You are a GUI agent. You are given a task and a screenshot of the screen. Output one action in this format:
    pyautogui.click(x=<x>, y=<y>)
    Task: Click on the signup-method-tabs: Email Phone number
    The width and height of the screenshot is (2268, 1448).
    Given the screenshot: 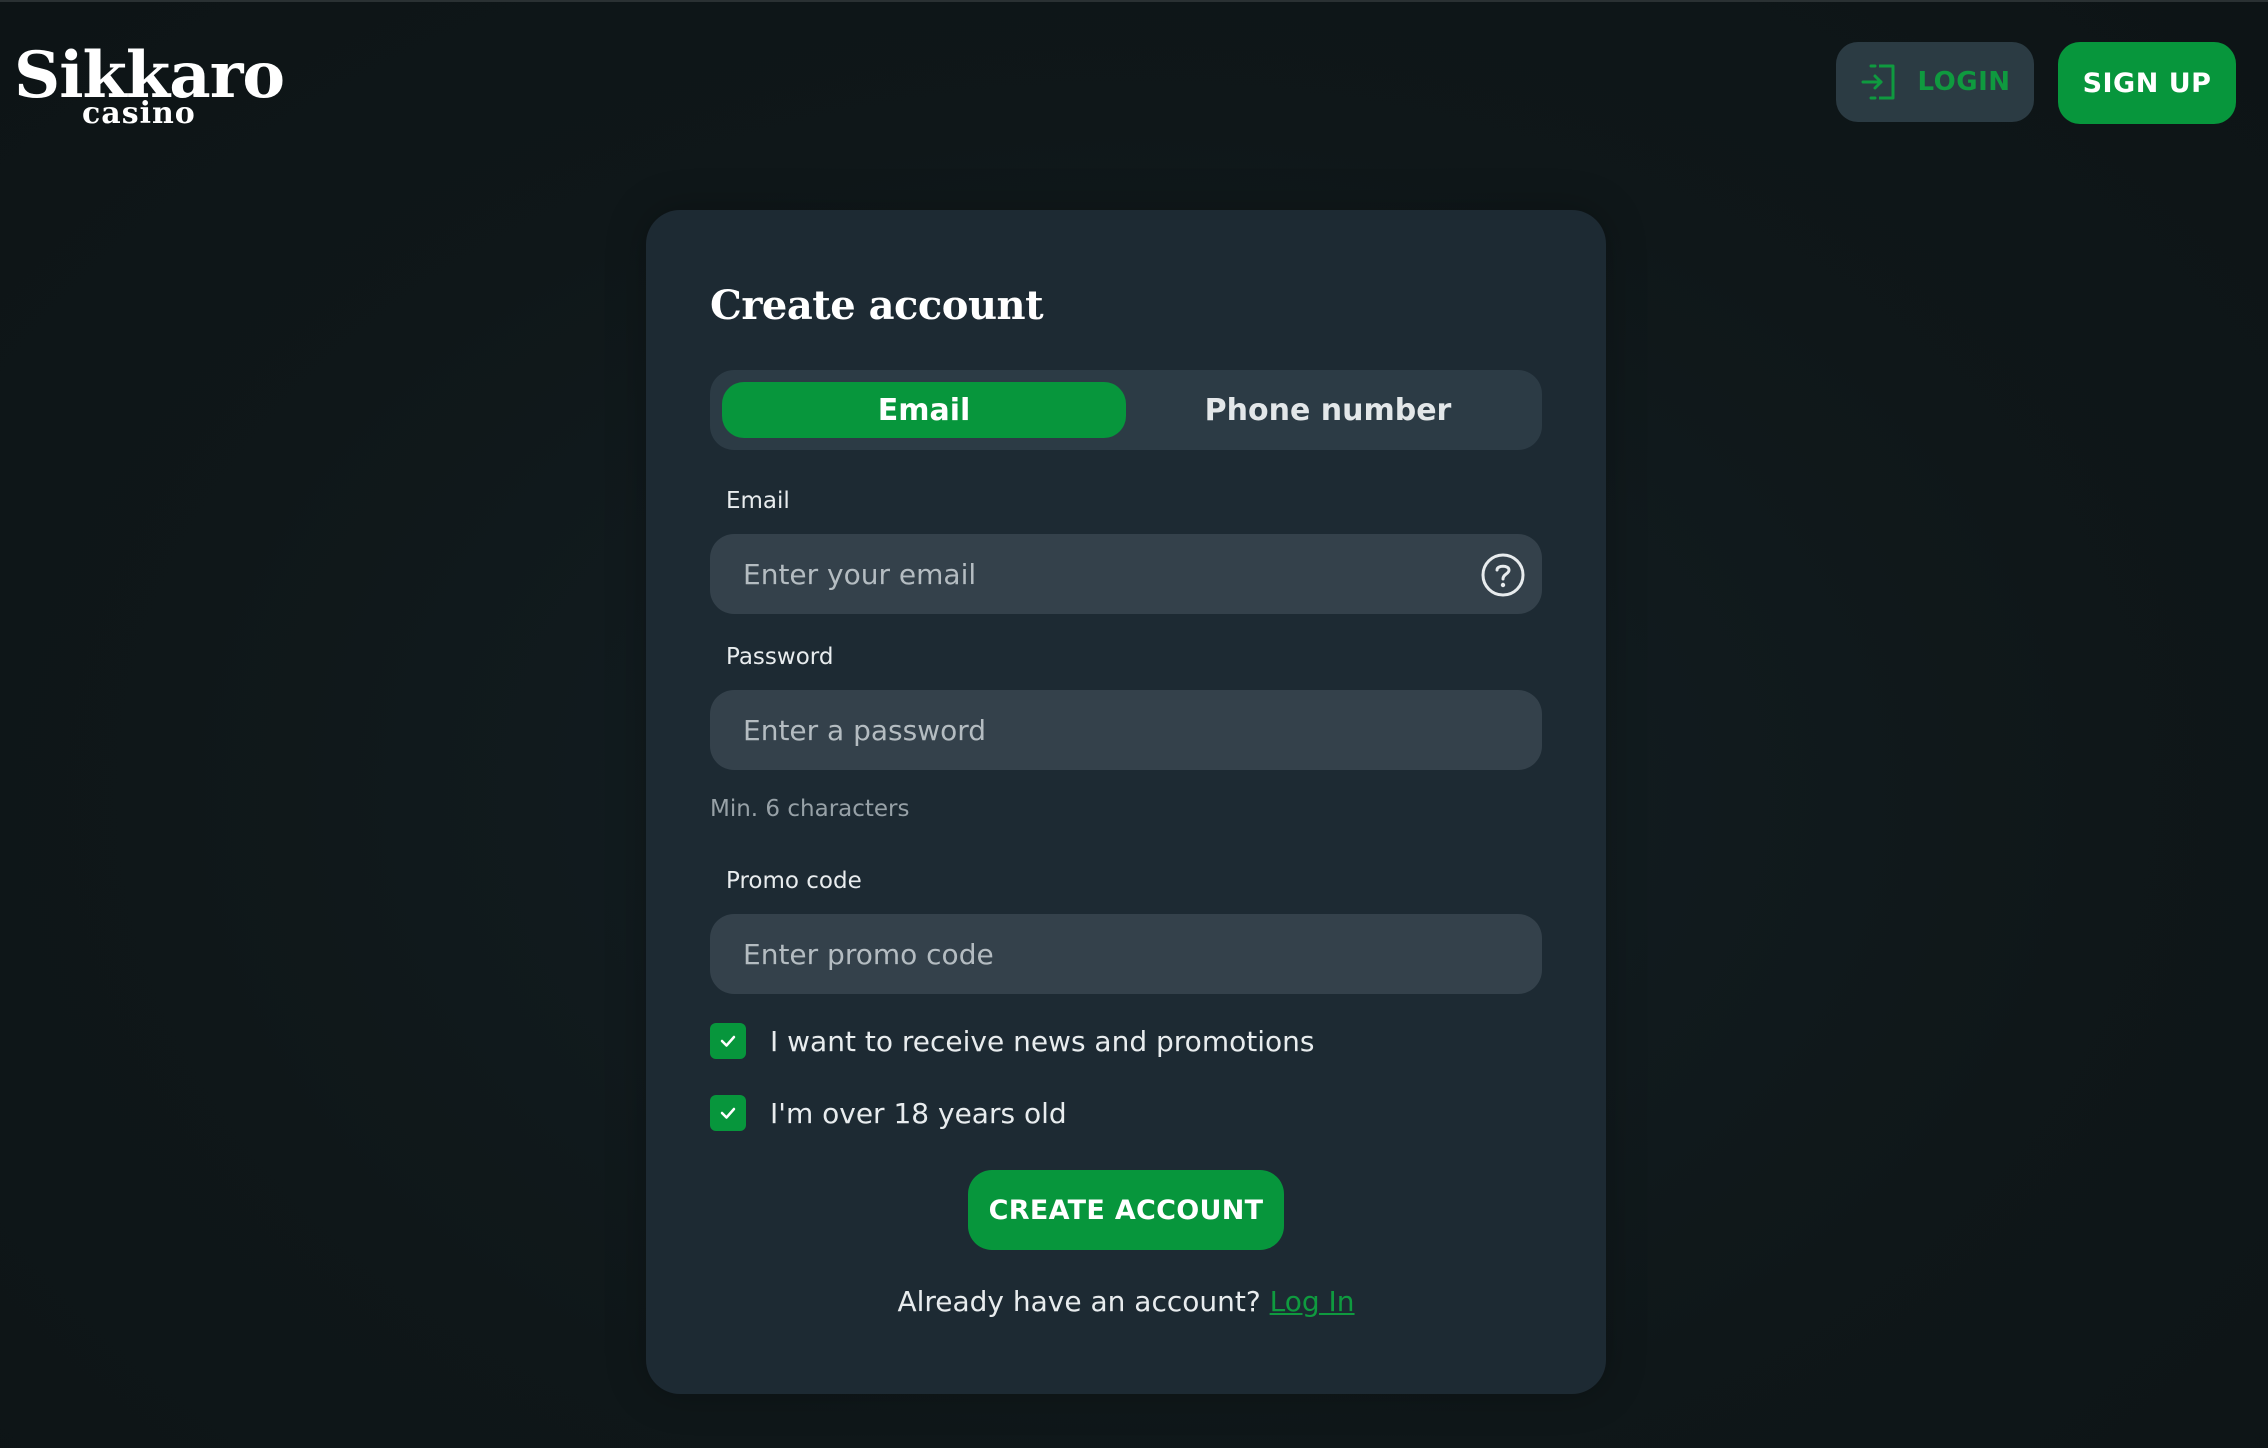 What is the action you would take?
    pyautogui.click(x=1126, y=410)
    